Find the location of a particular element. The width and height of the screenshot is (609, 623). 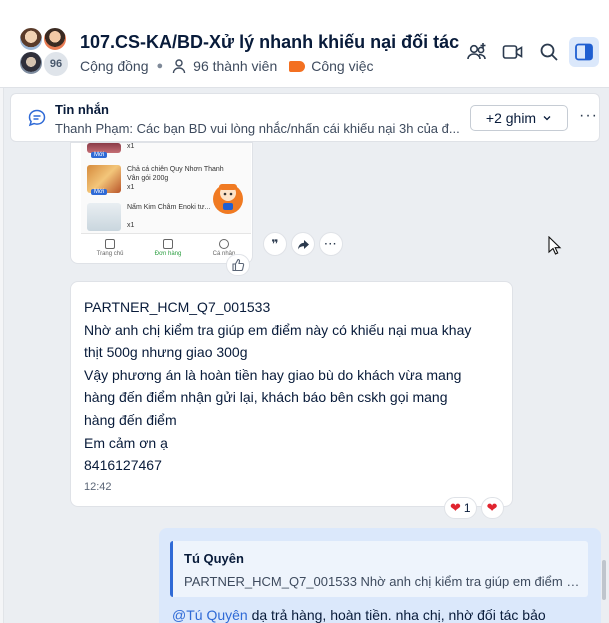

more-icon: ··· is located at coordinates (331, 244).